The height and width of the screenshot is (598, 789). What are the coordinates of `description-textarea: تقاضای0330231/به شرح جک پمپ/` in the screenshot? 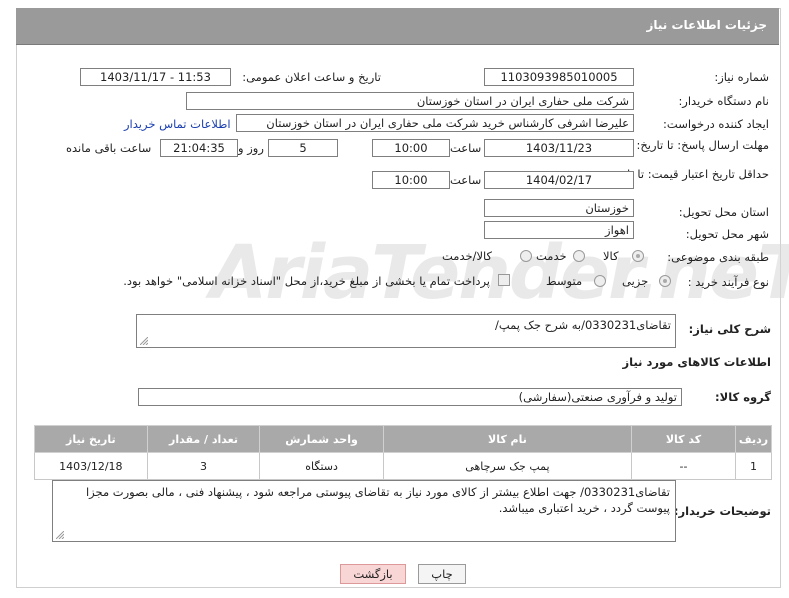 It's located at (406, 331).